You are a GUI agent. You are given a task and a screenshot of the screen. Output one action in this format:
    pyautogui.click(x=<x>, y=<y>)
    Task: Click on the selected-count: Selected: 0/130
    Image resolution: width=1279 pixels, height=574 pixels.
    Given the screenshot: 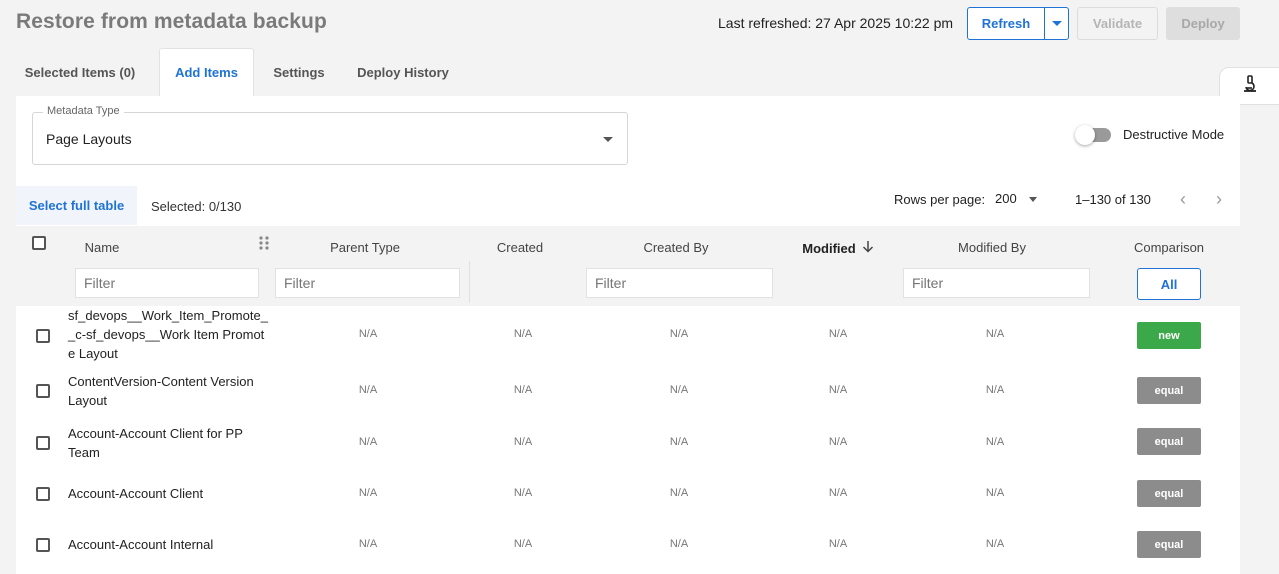 What is the action you would take?
    pyautogui.click(x=196, y=206)
    